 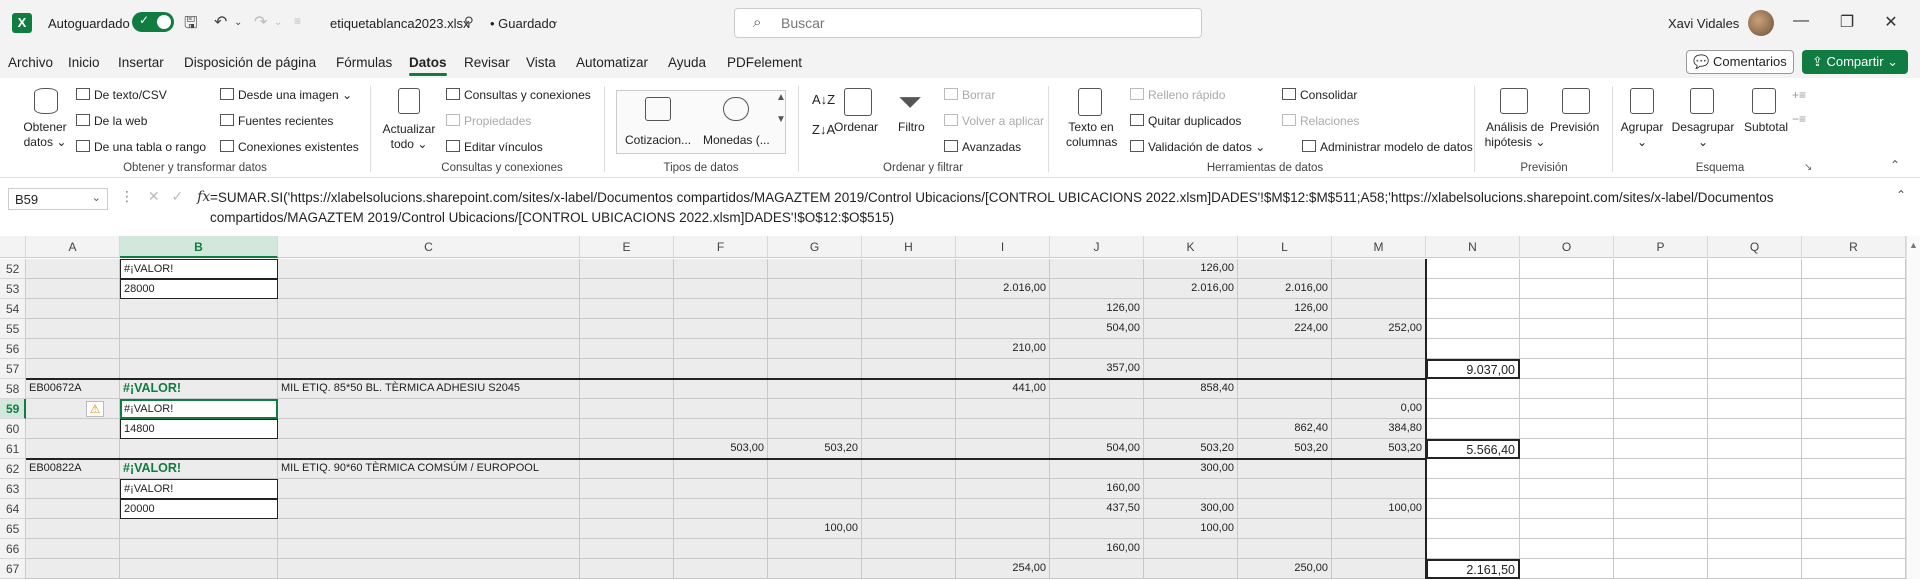 I want to click on cell-f56, so click(x=721, y=349).